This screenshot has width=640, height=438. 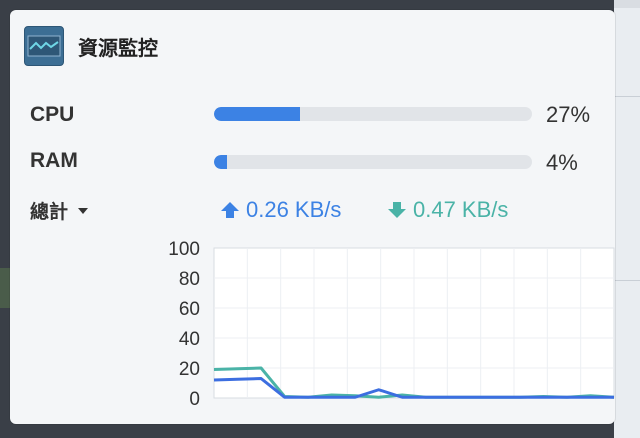 What do you see at coordinates (189, 369) in the screenshot?
I see `y-tick-label: 20` at bounding box center [189, 369].